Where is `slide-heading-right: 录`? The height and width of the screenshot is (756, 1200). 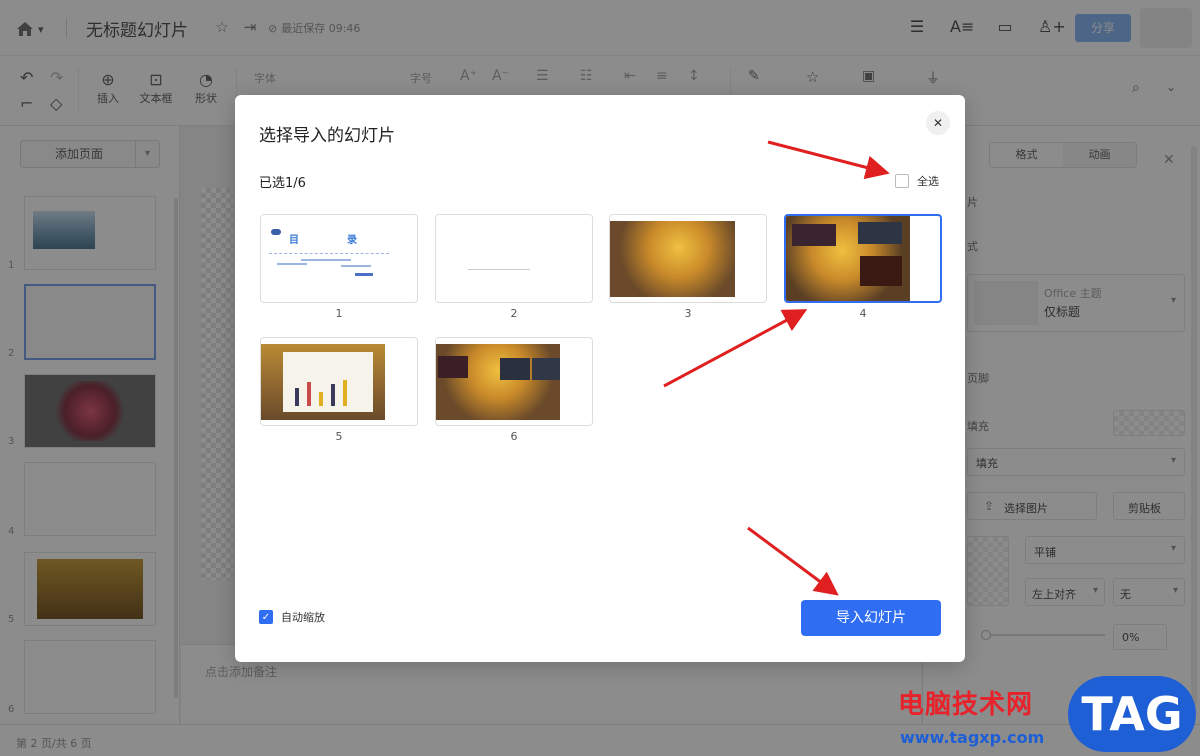 slide-heading-right: 录 is located at coordinates (352, 240).